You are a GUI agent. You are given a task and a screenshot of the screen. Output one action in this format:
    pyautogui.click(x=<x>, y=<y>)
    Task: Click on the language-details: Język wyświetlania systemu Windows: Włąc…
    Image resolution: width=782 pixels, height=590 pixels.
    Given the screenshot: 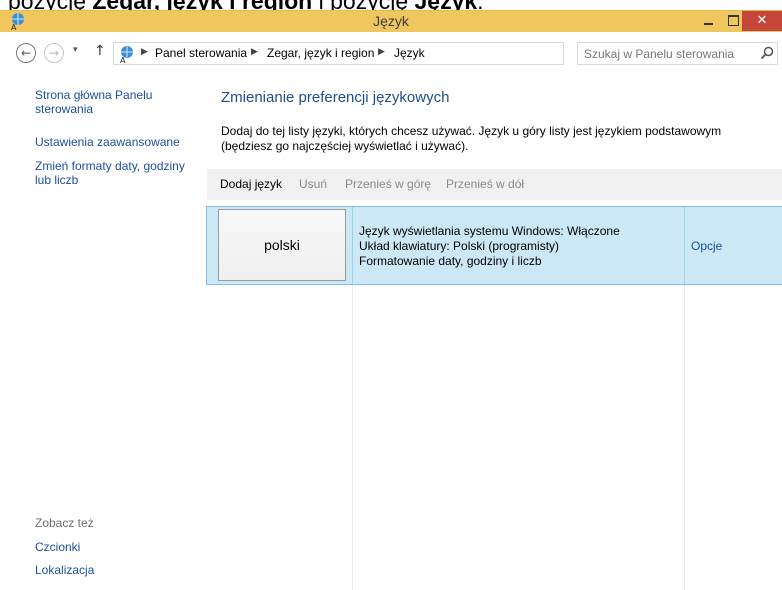 What is the action you would take?
    pyautogui.click(x=489, y=246)
    